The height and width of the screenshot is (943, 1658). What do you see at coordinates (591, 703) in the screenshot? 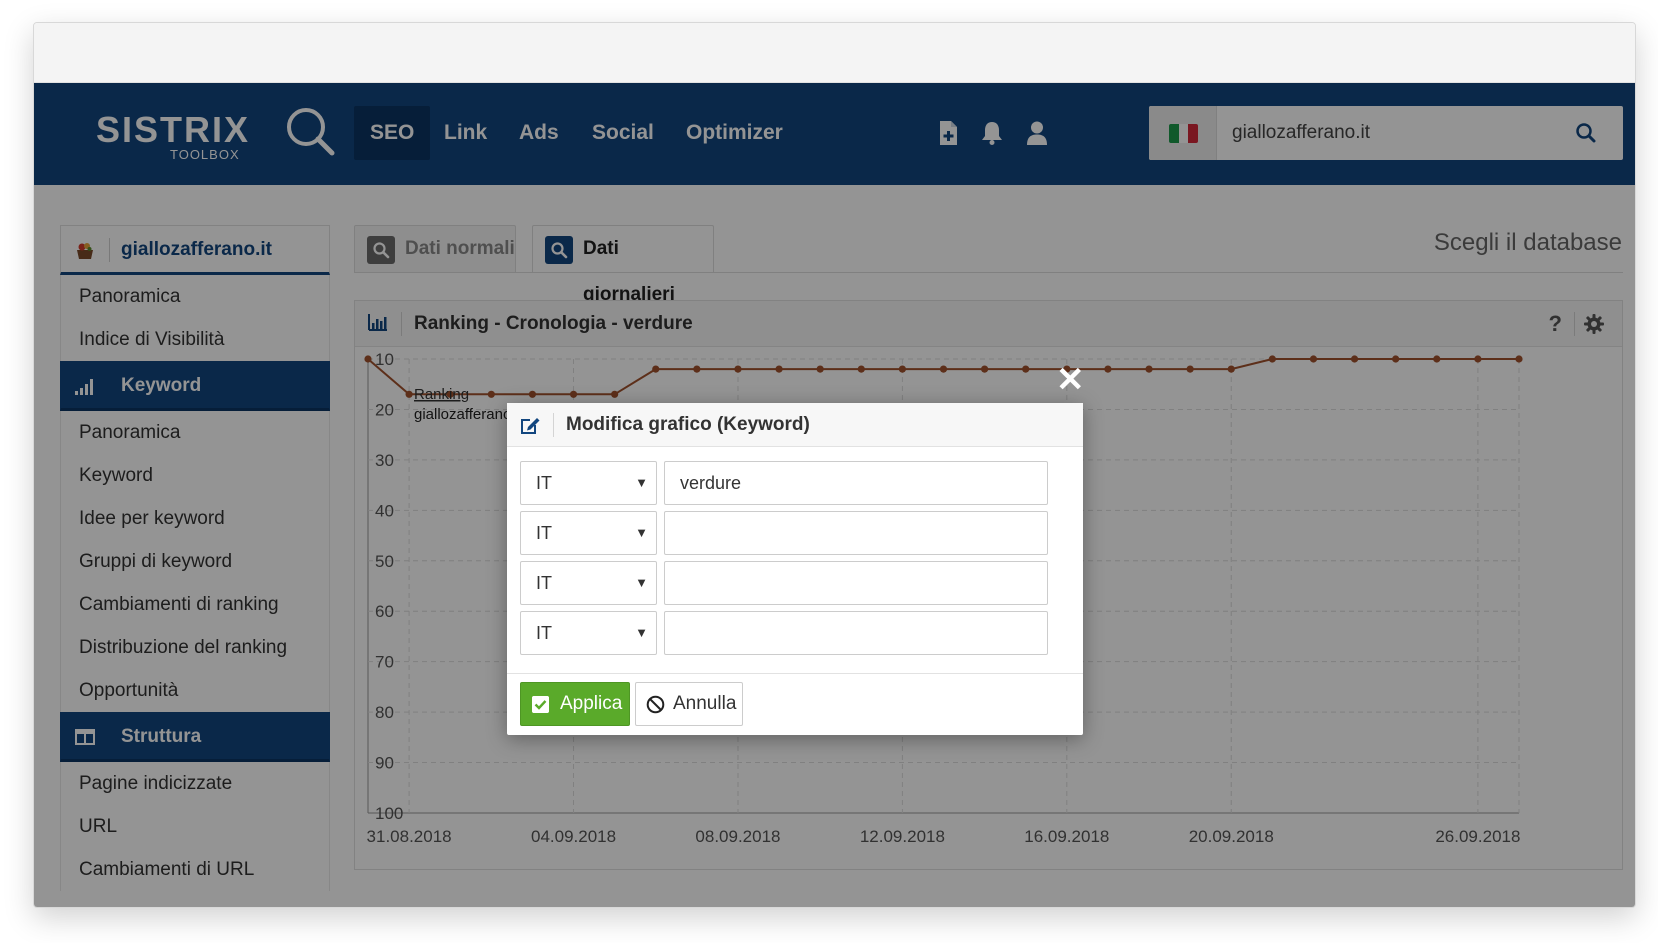
I see `apply-button-label: Applica` at bounding box center [591, 703].